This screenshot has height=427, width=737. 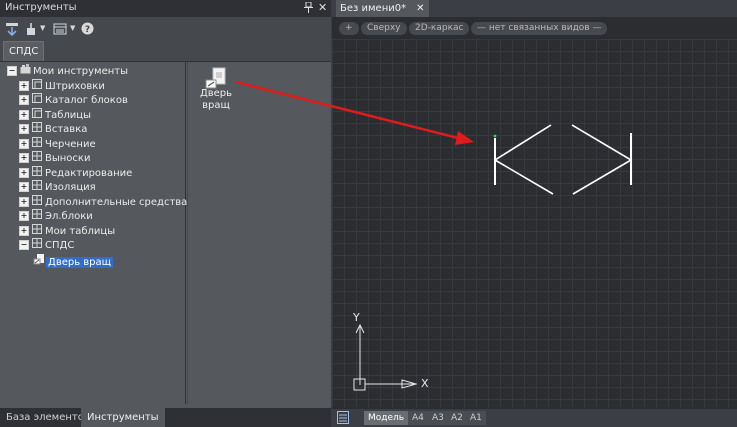 What do you see at coordinates (31, 29) in the screenshot?
I see `move-tool-icon` at bounding box center [31, 29].